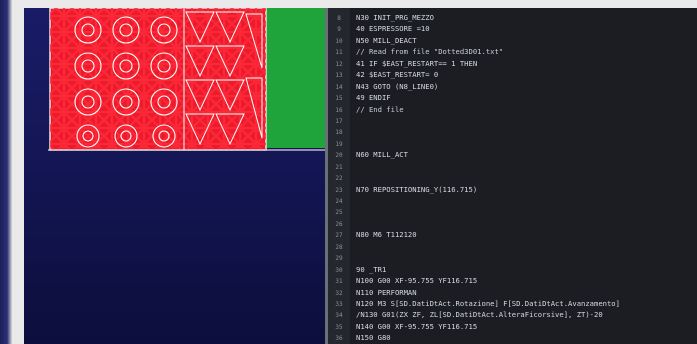  What do you see at coordinates (512, 74) in the screenshot?
I see `code-line: 13 42 $EAST_RESTART= 0` at bounding box center [512, 74].